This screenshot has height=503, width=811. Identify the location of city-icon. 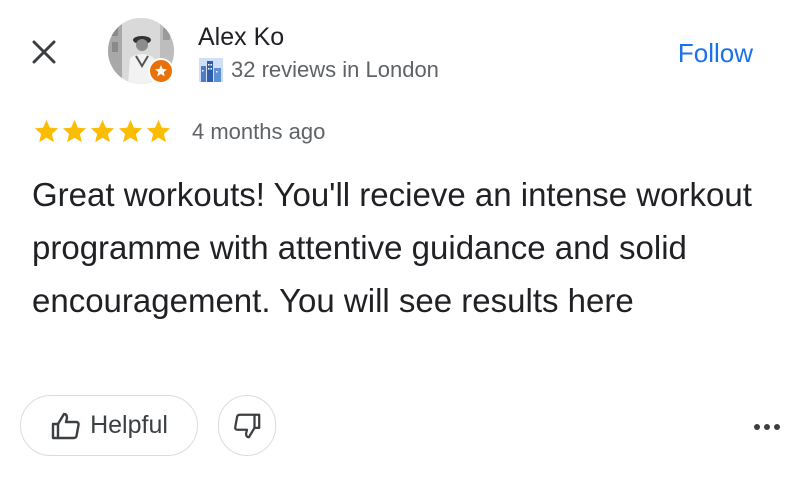
(211, 70).